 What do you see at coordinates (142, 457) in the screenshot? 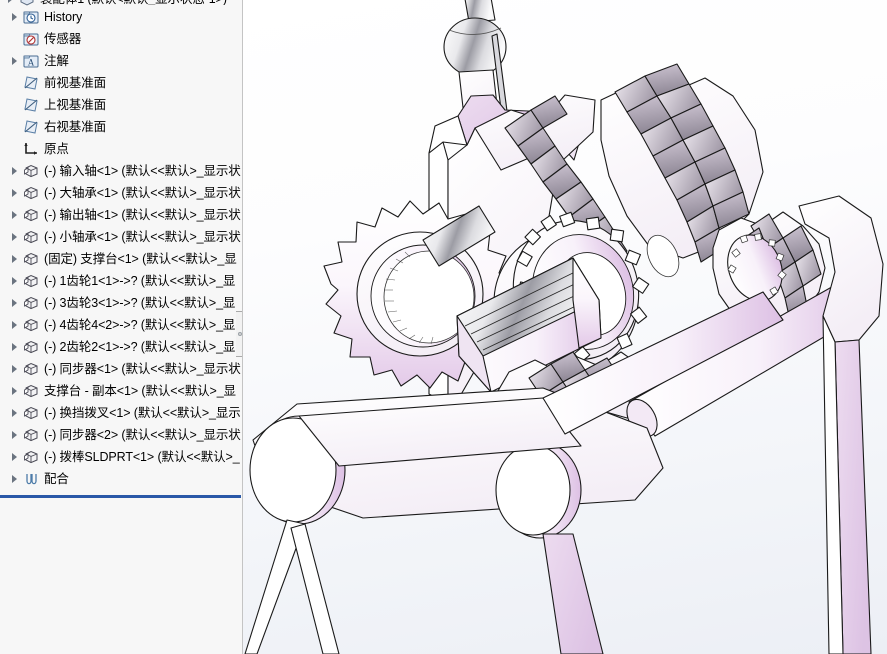
I see `tree-item-label: (-) 拨棒SLDPRT<1> (默认<<默认>_` at bounding box center [142, 457].